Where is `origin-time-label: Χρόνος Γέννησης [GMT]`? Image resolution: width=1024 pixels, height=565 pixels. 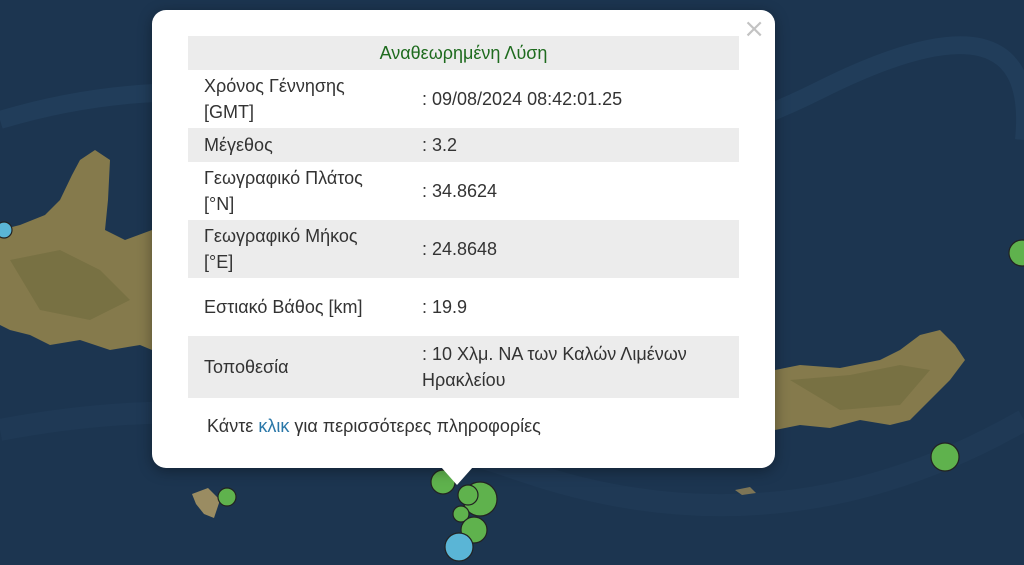
origin-time-label: Χρόνος Γέννησης [GMT] is located at coordinates (274, 99).